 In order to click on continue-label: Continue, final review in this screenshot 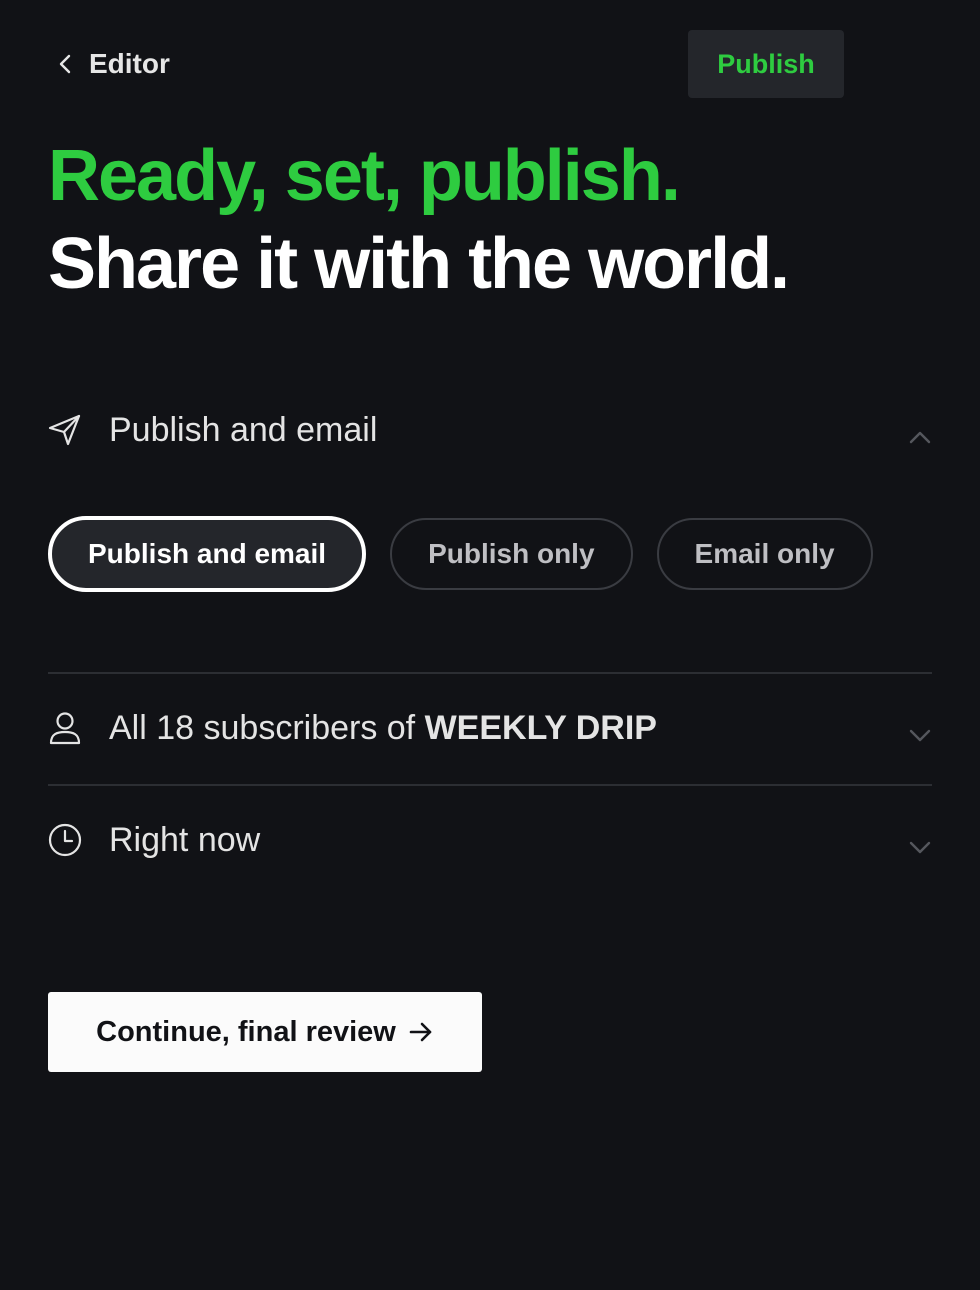, I will do `click(246, 1031)`.